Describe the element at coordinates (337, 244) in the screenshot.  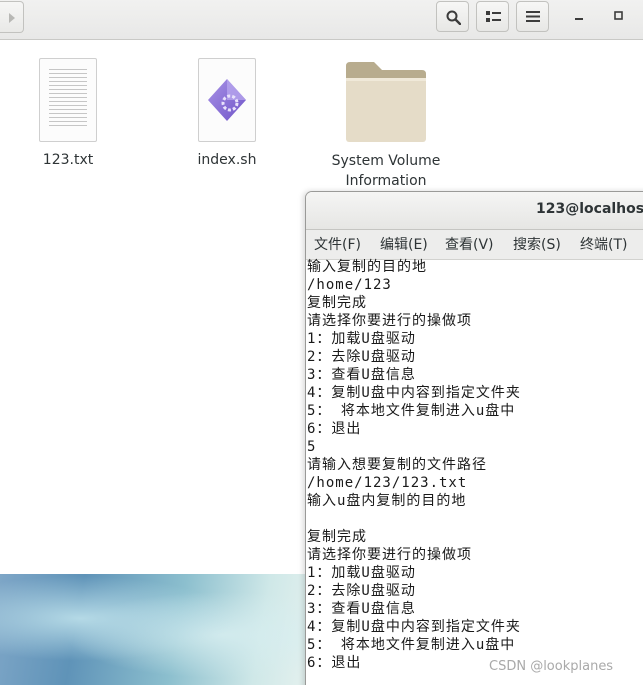
I see `menu-file: 文件(F)` at that location.